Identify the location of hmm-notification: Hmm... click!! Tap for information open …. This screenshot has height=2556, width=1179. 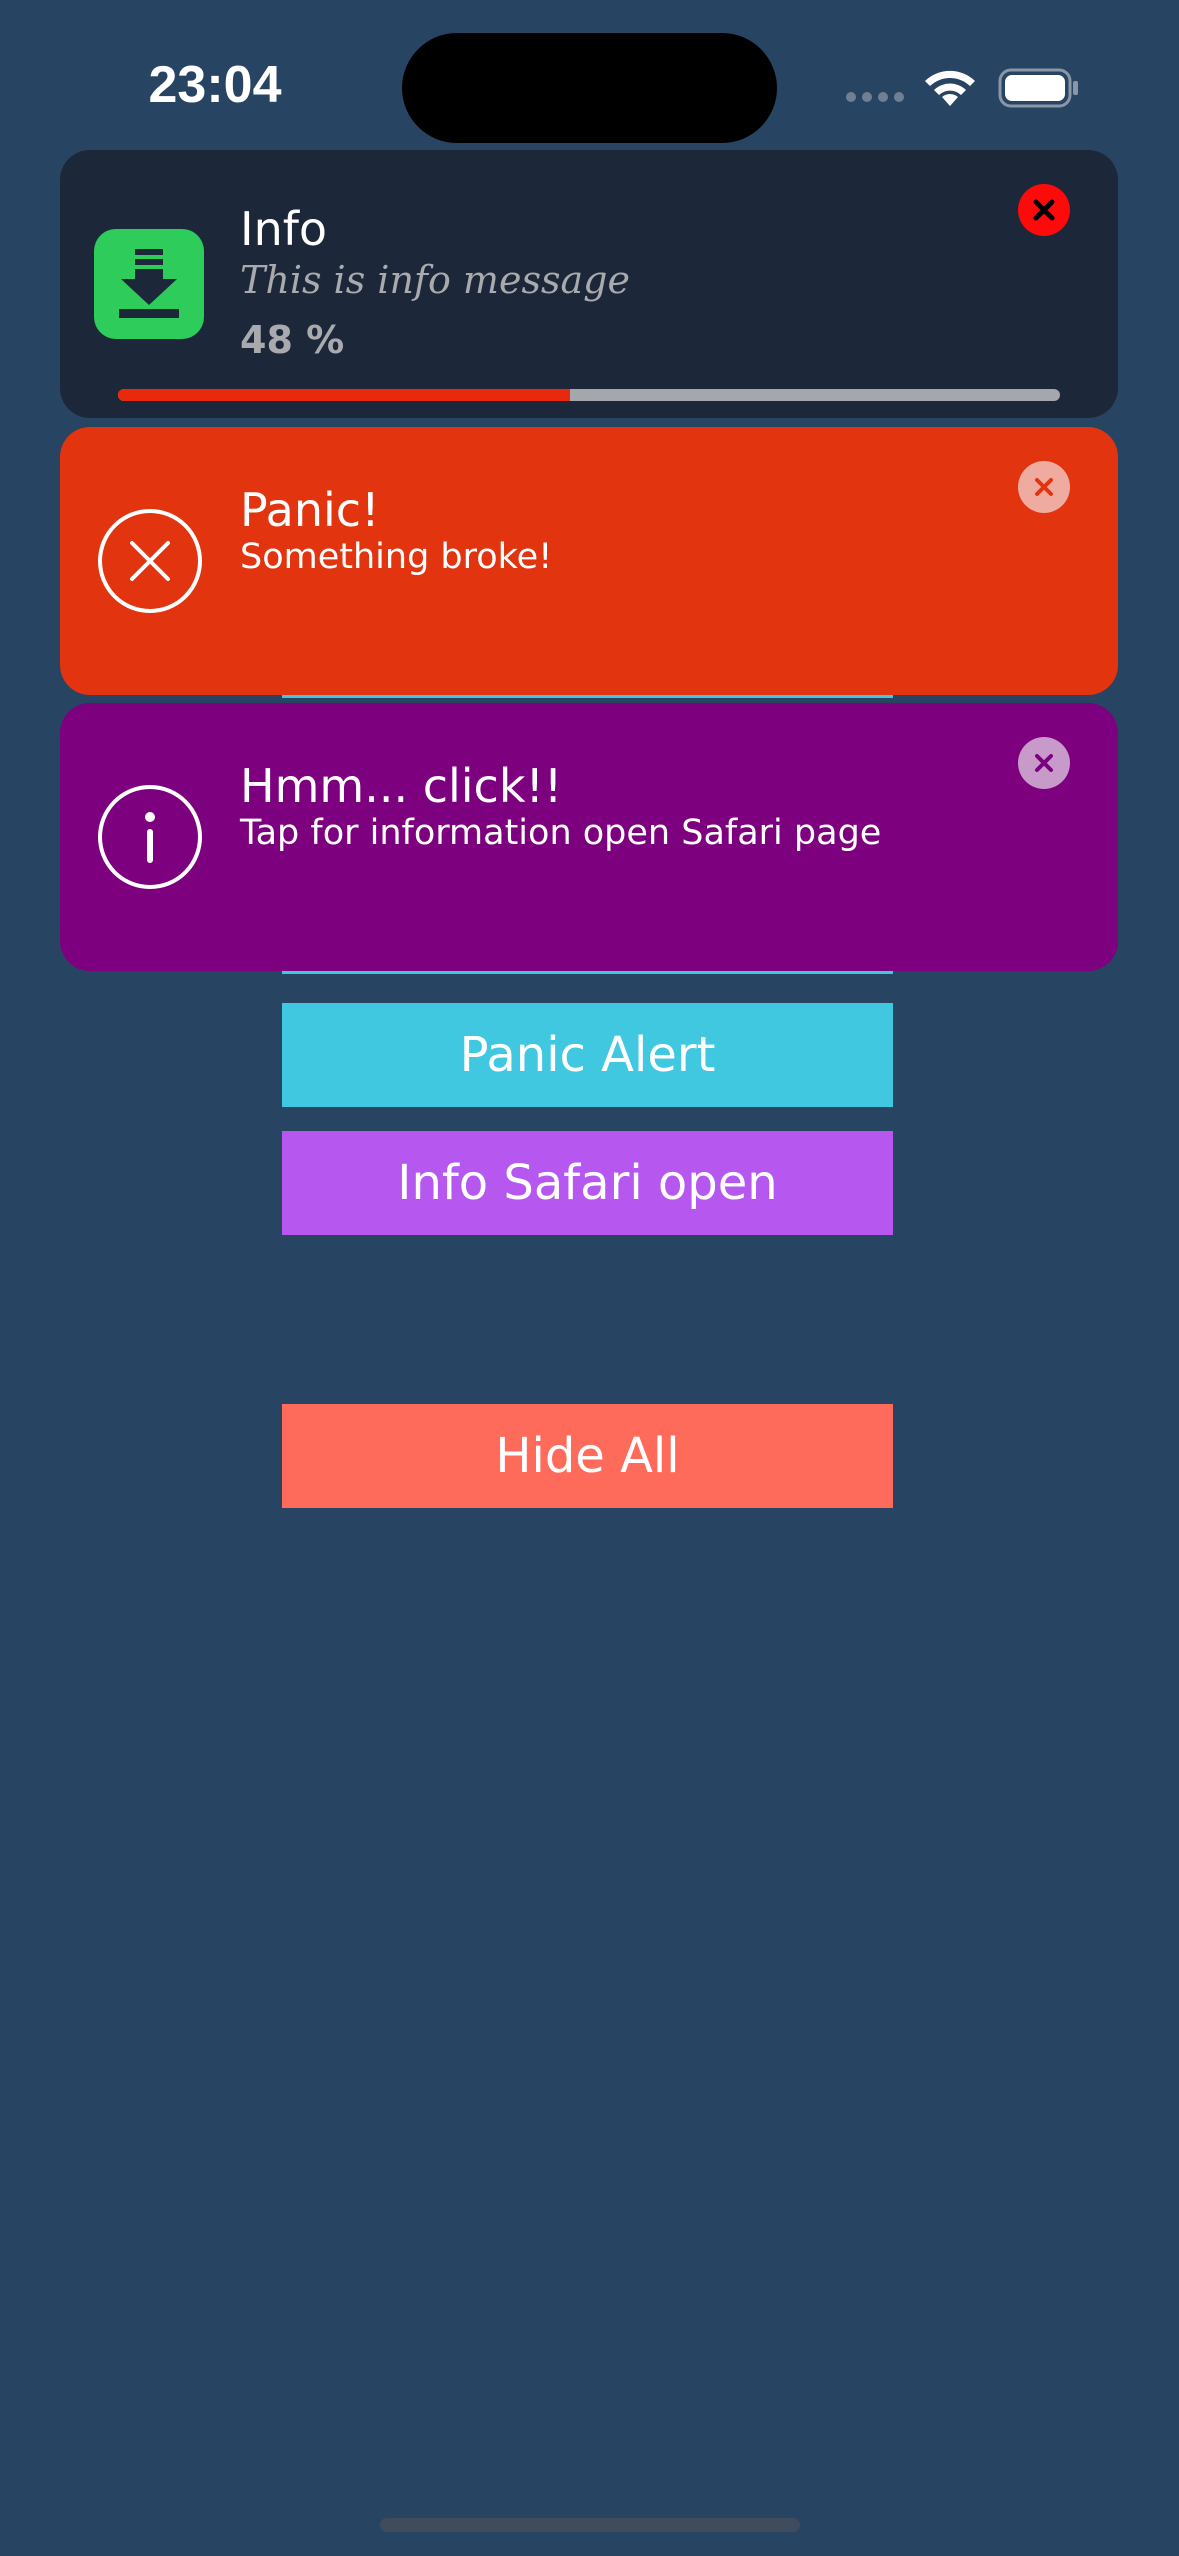
(589, 837).